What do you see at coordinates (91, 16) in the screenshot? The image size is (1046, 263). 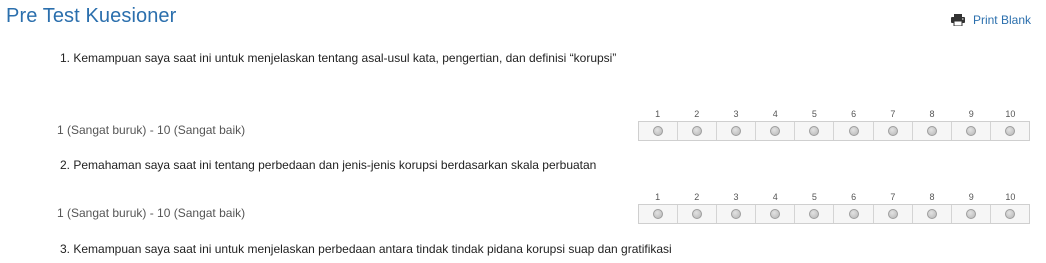 I see `page-title: Pre Test Kuesioner` at bounding box center [91, 16].